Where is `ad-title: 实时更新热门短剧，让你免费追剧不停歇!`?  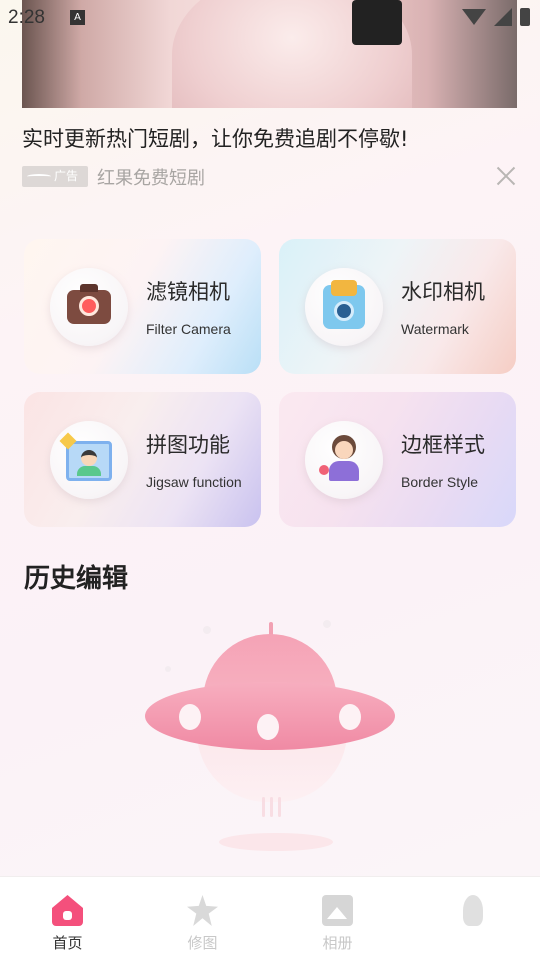
ad-title: 实时更新热门短剧，让你免费追剧不停歇! is located at coordinates (215, 138).